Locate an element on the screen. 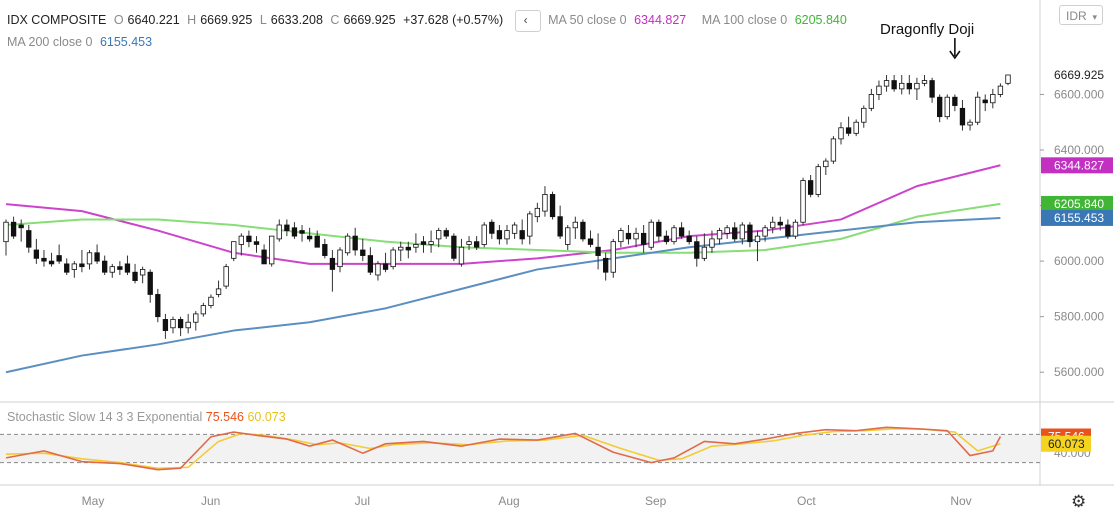  ma100-line is located at coordinates (503, 228).